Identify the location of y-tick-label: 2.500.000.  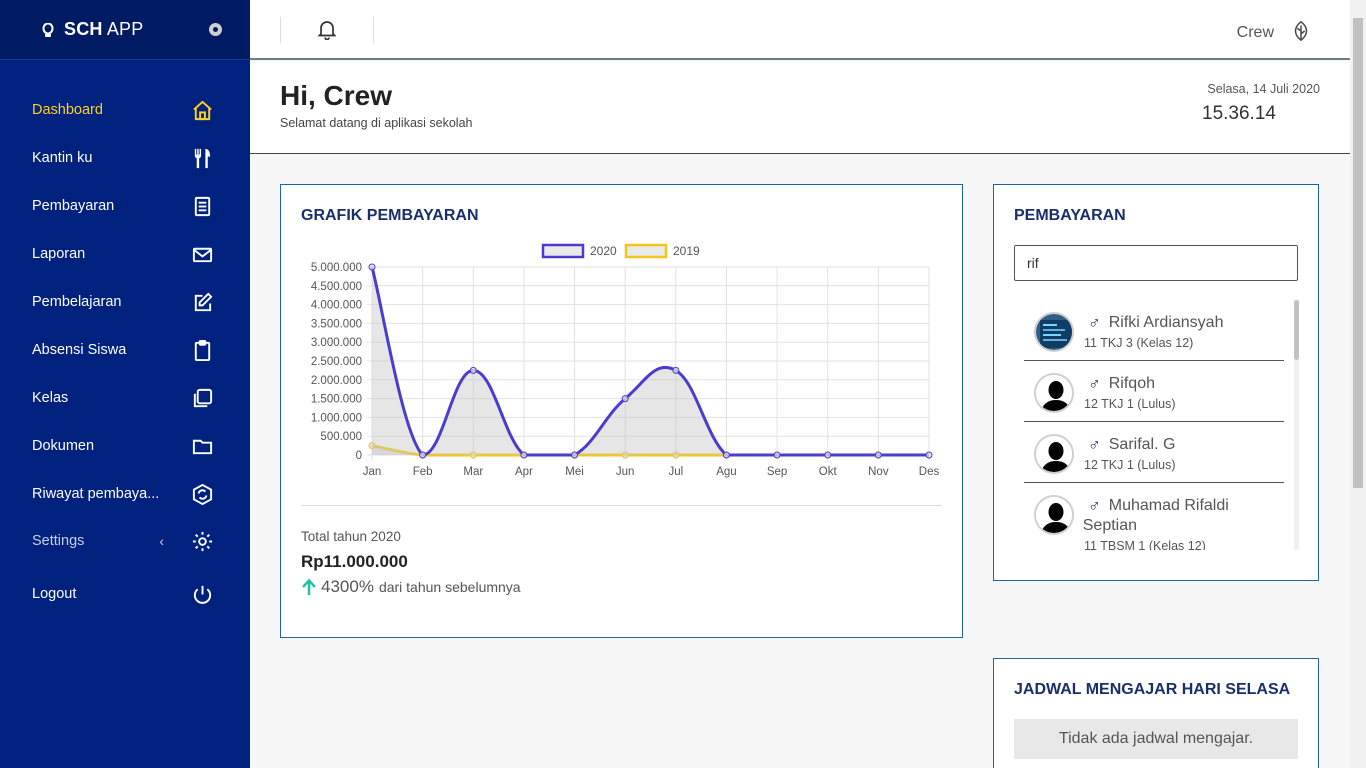
(336, 362).